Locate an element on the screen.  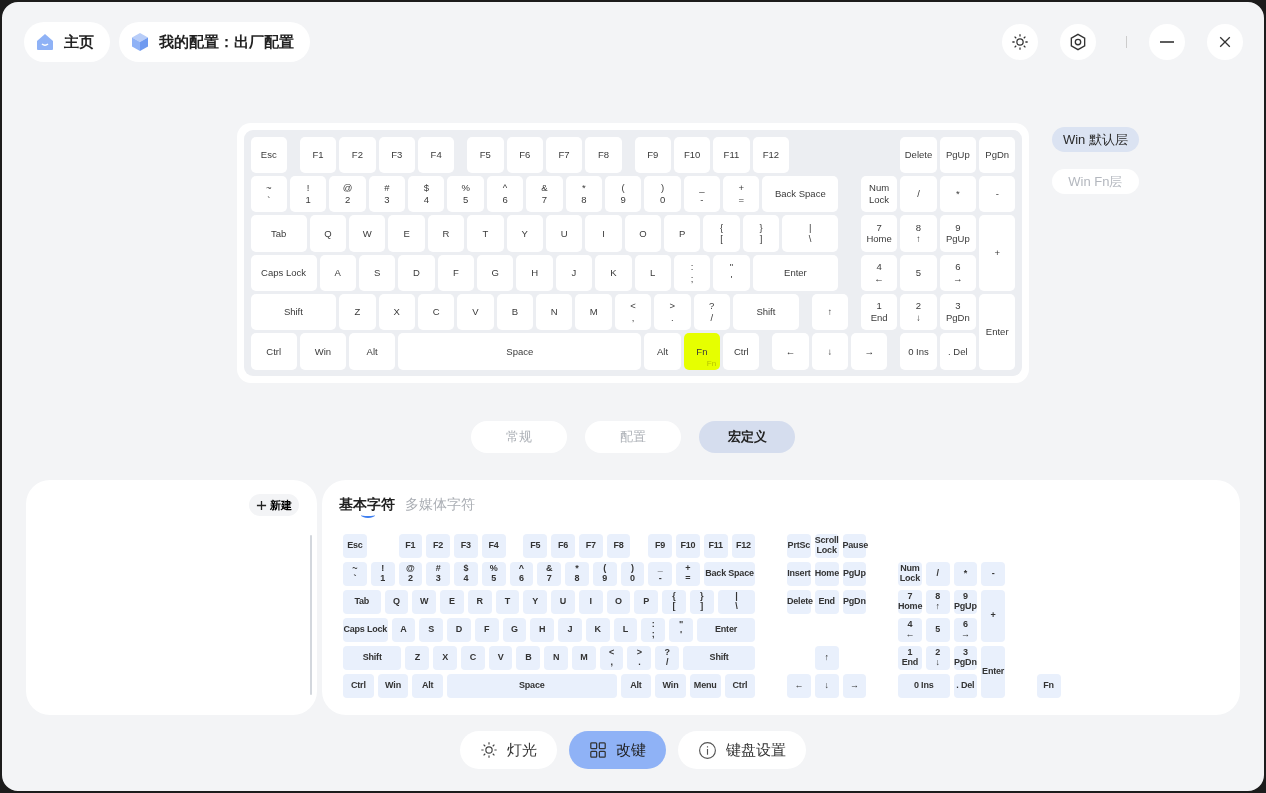
key: J is located at coordinates (574, 273).